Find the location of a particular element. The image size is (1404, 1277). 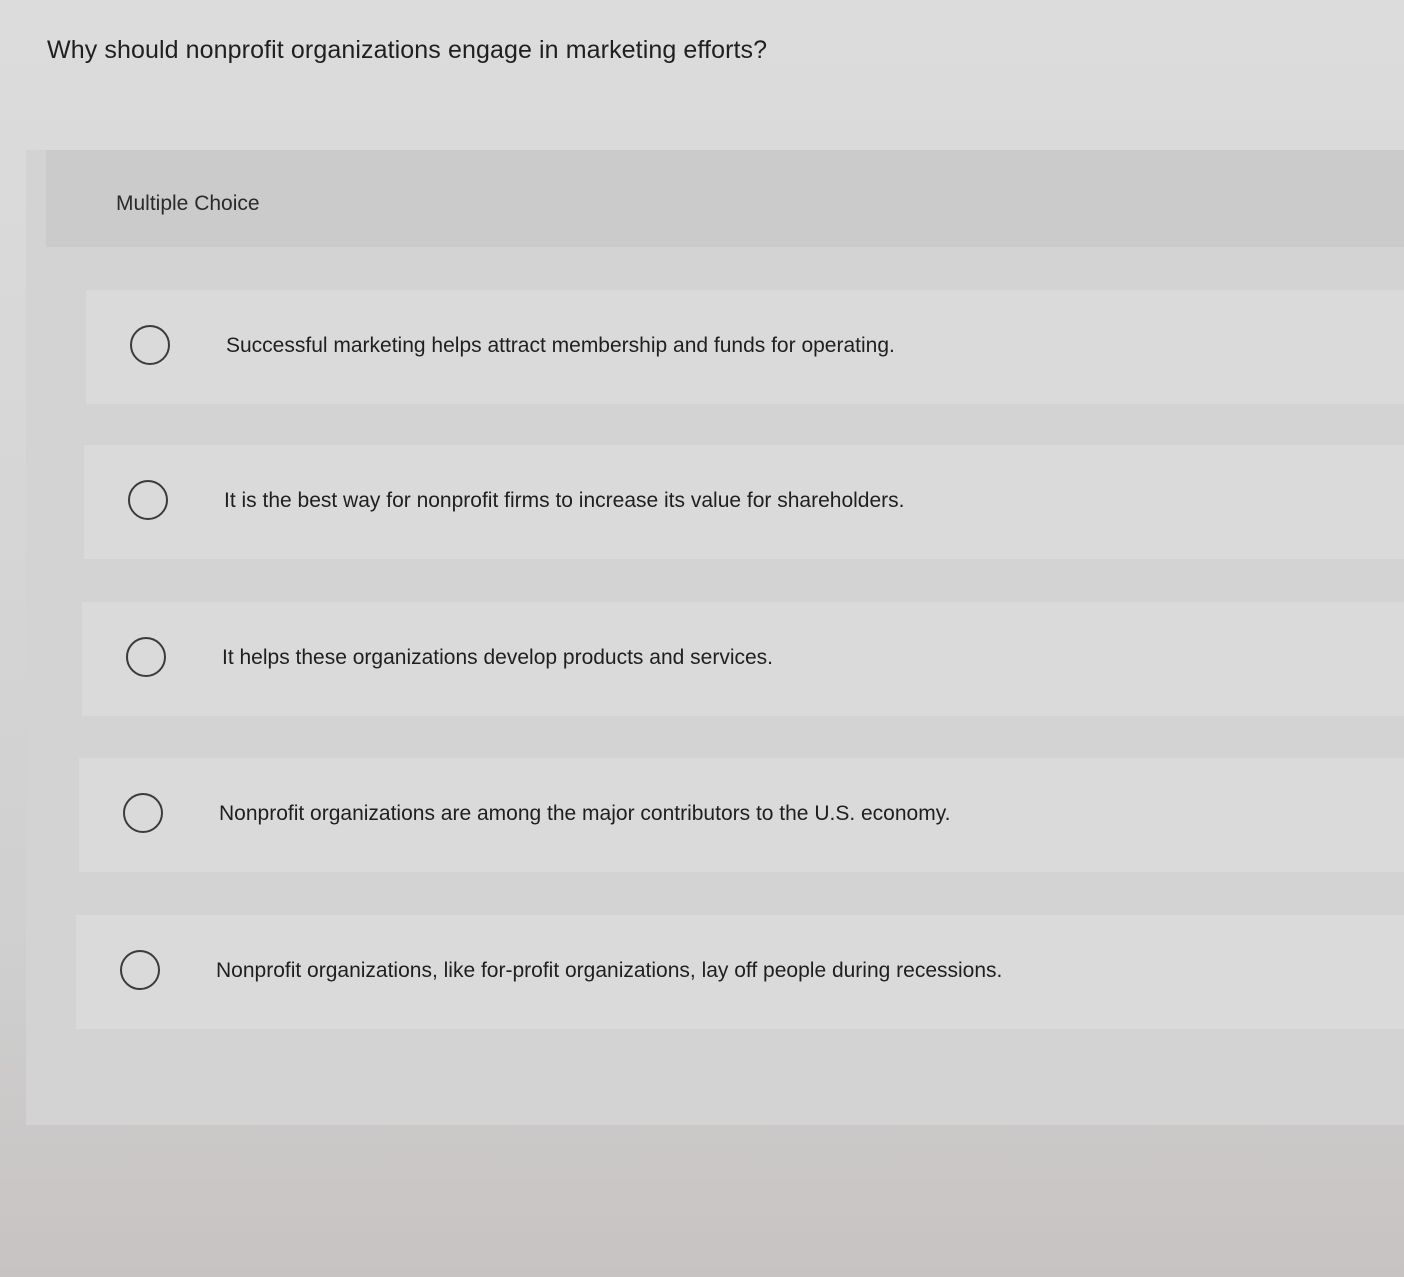

panel-header: Multiple Choice is located at coordinates (725, 198).